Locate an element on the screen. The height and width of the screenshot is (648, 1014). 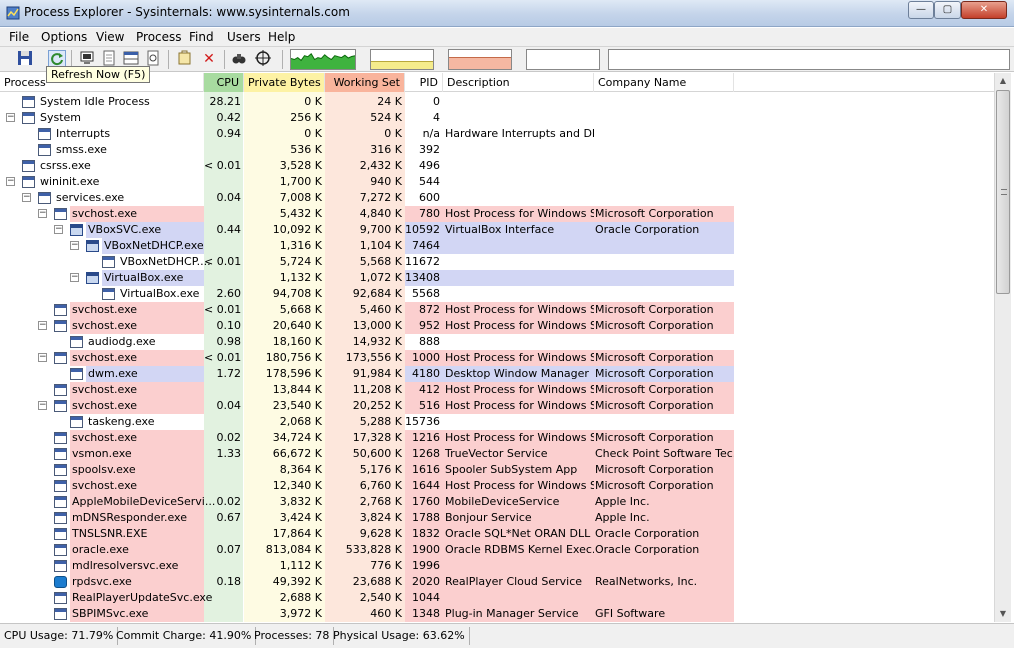
network-graph is located at coordinates (809, 59).